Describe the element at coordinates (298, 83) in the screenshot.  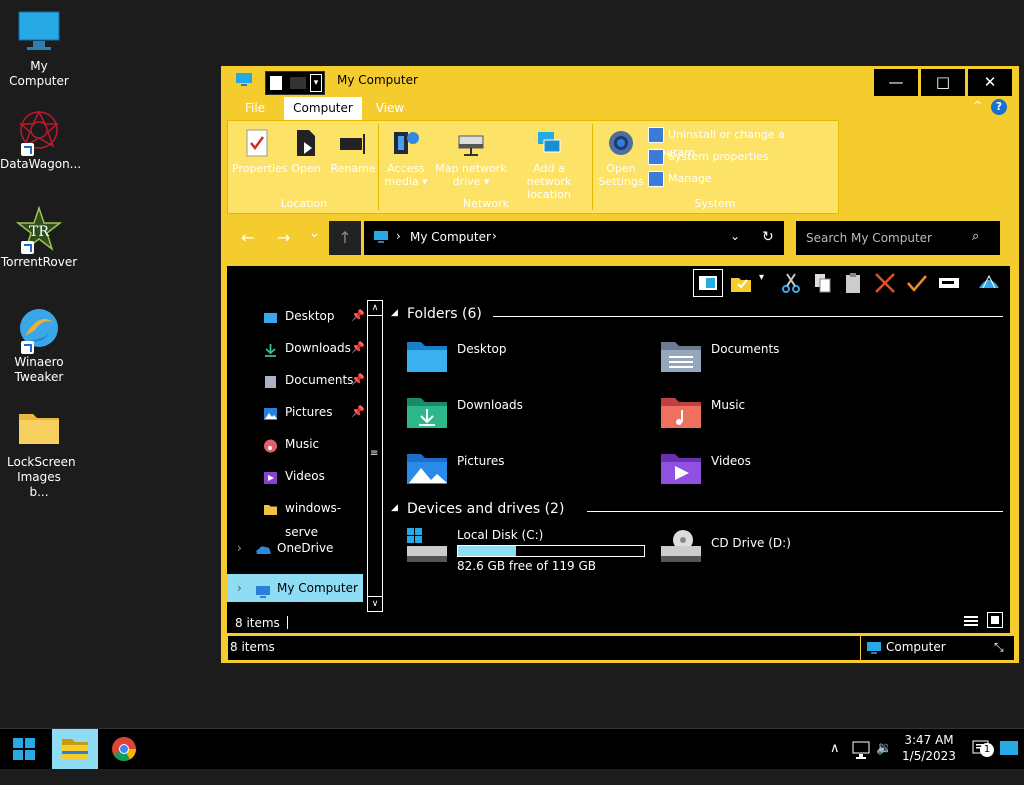
I see `new-folder-icon` at that location.